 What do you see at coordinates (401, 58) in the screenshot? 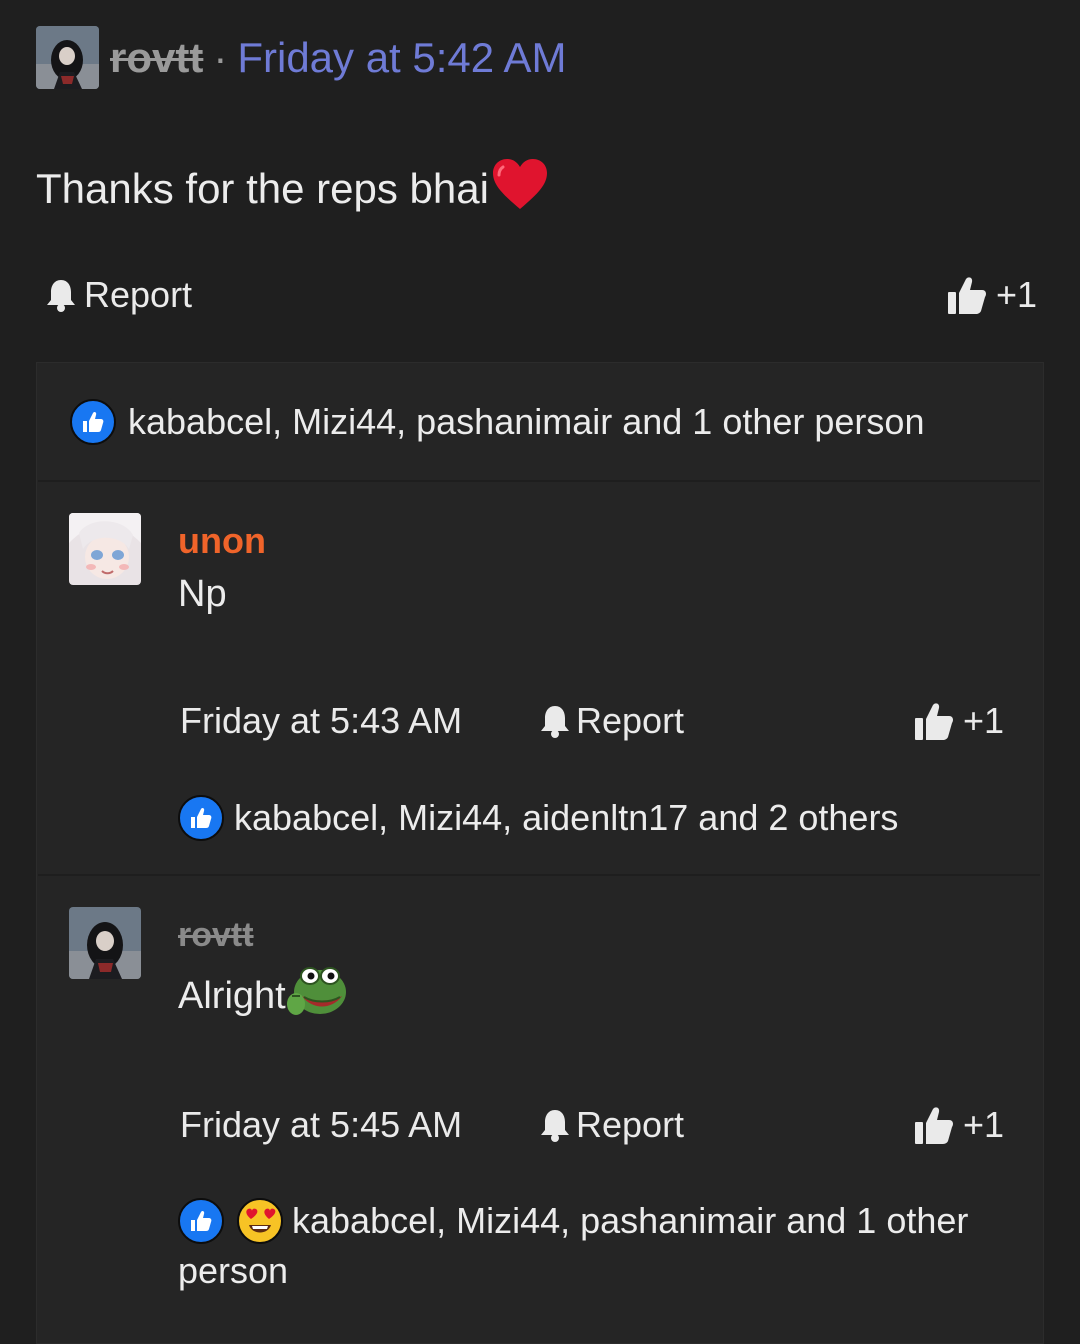
I see `post-timestamp: Friday at 5:42 AM` at bounding box center [401, 58].